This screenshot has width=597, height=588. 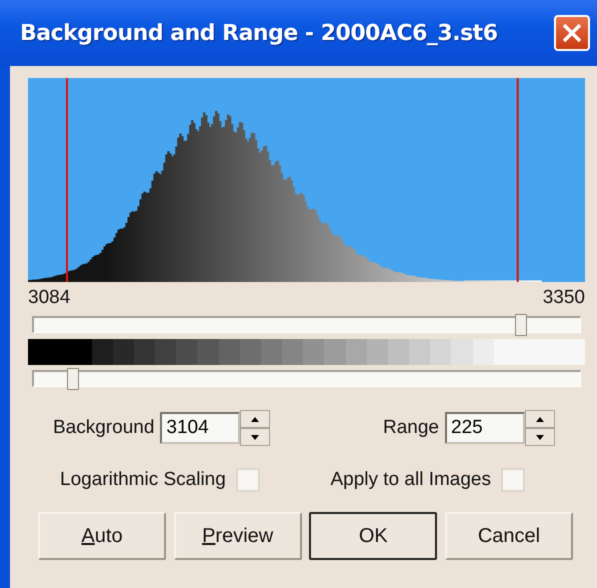 What do you see at coordinates (373, 536) in the screenshot?
I see `dialog-button: OK` at bounding box center [373, 536].